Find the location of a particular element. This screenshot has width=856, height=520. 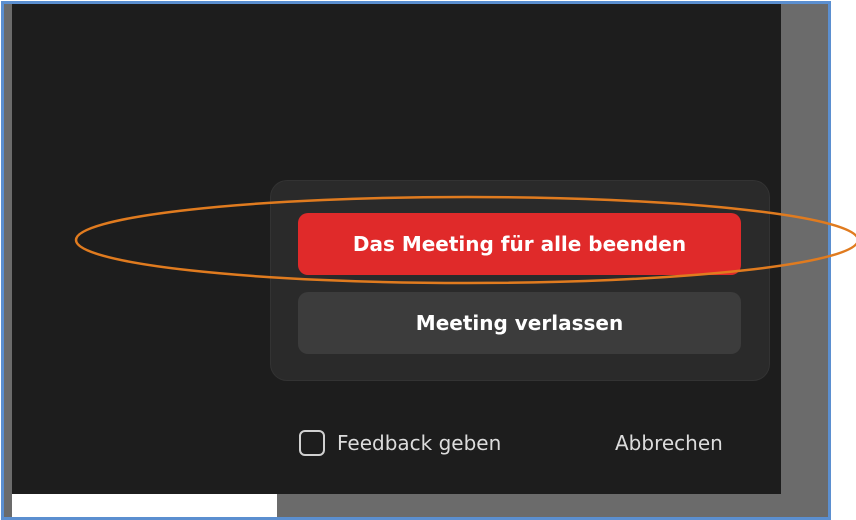

feedback-checkbox is located at coordinates (312, 443).